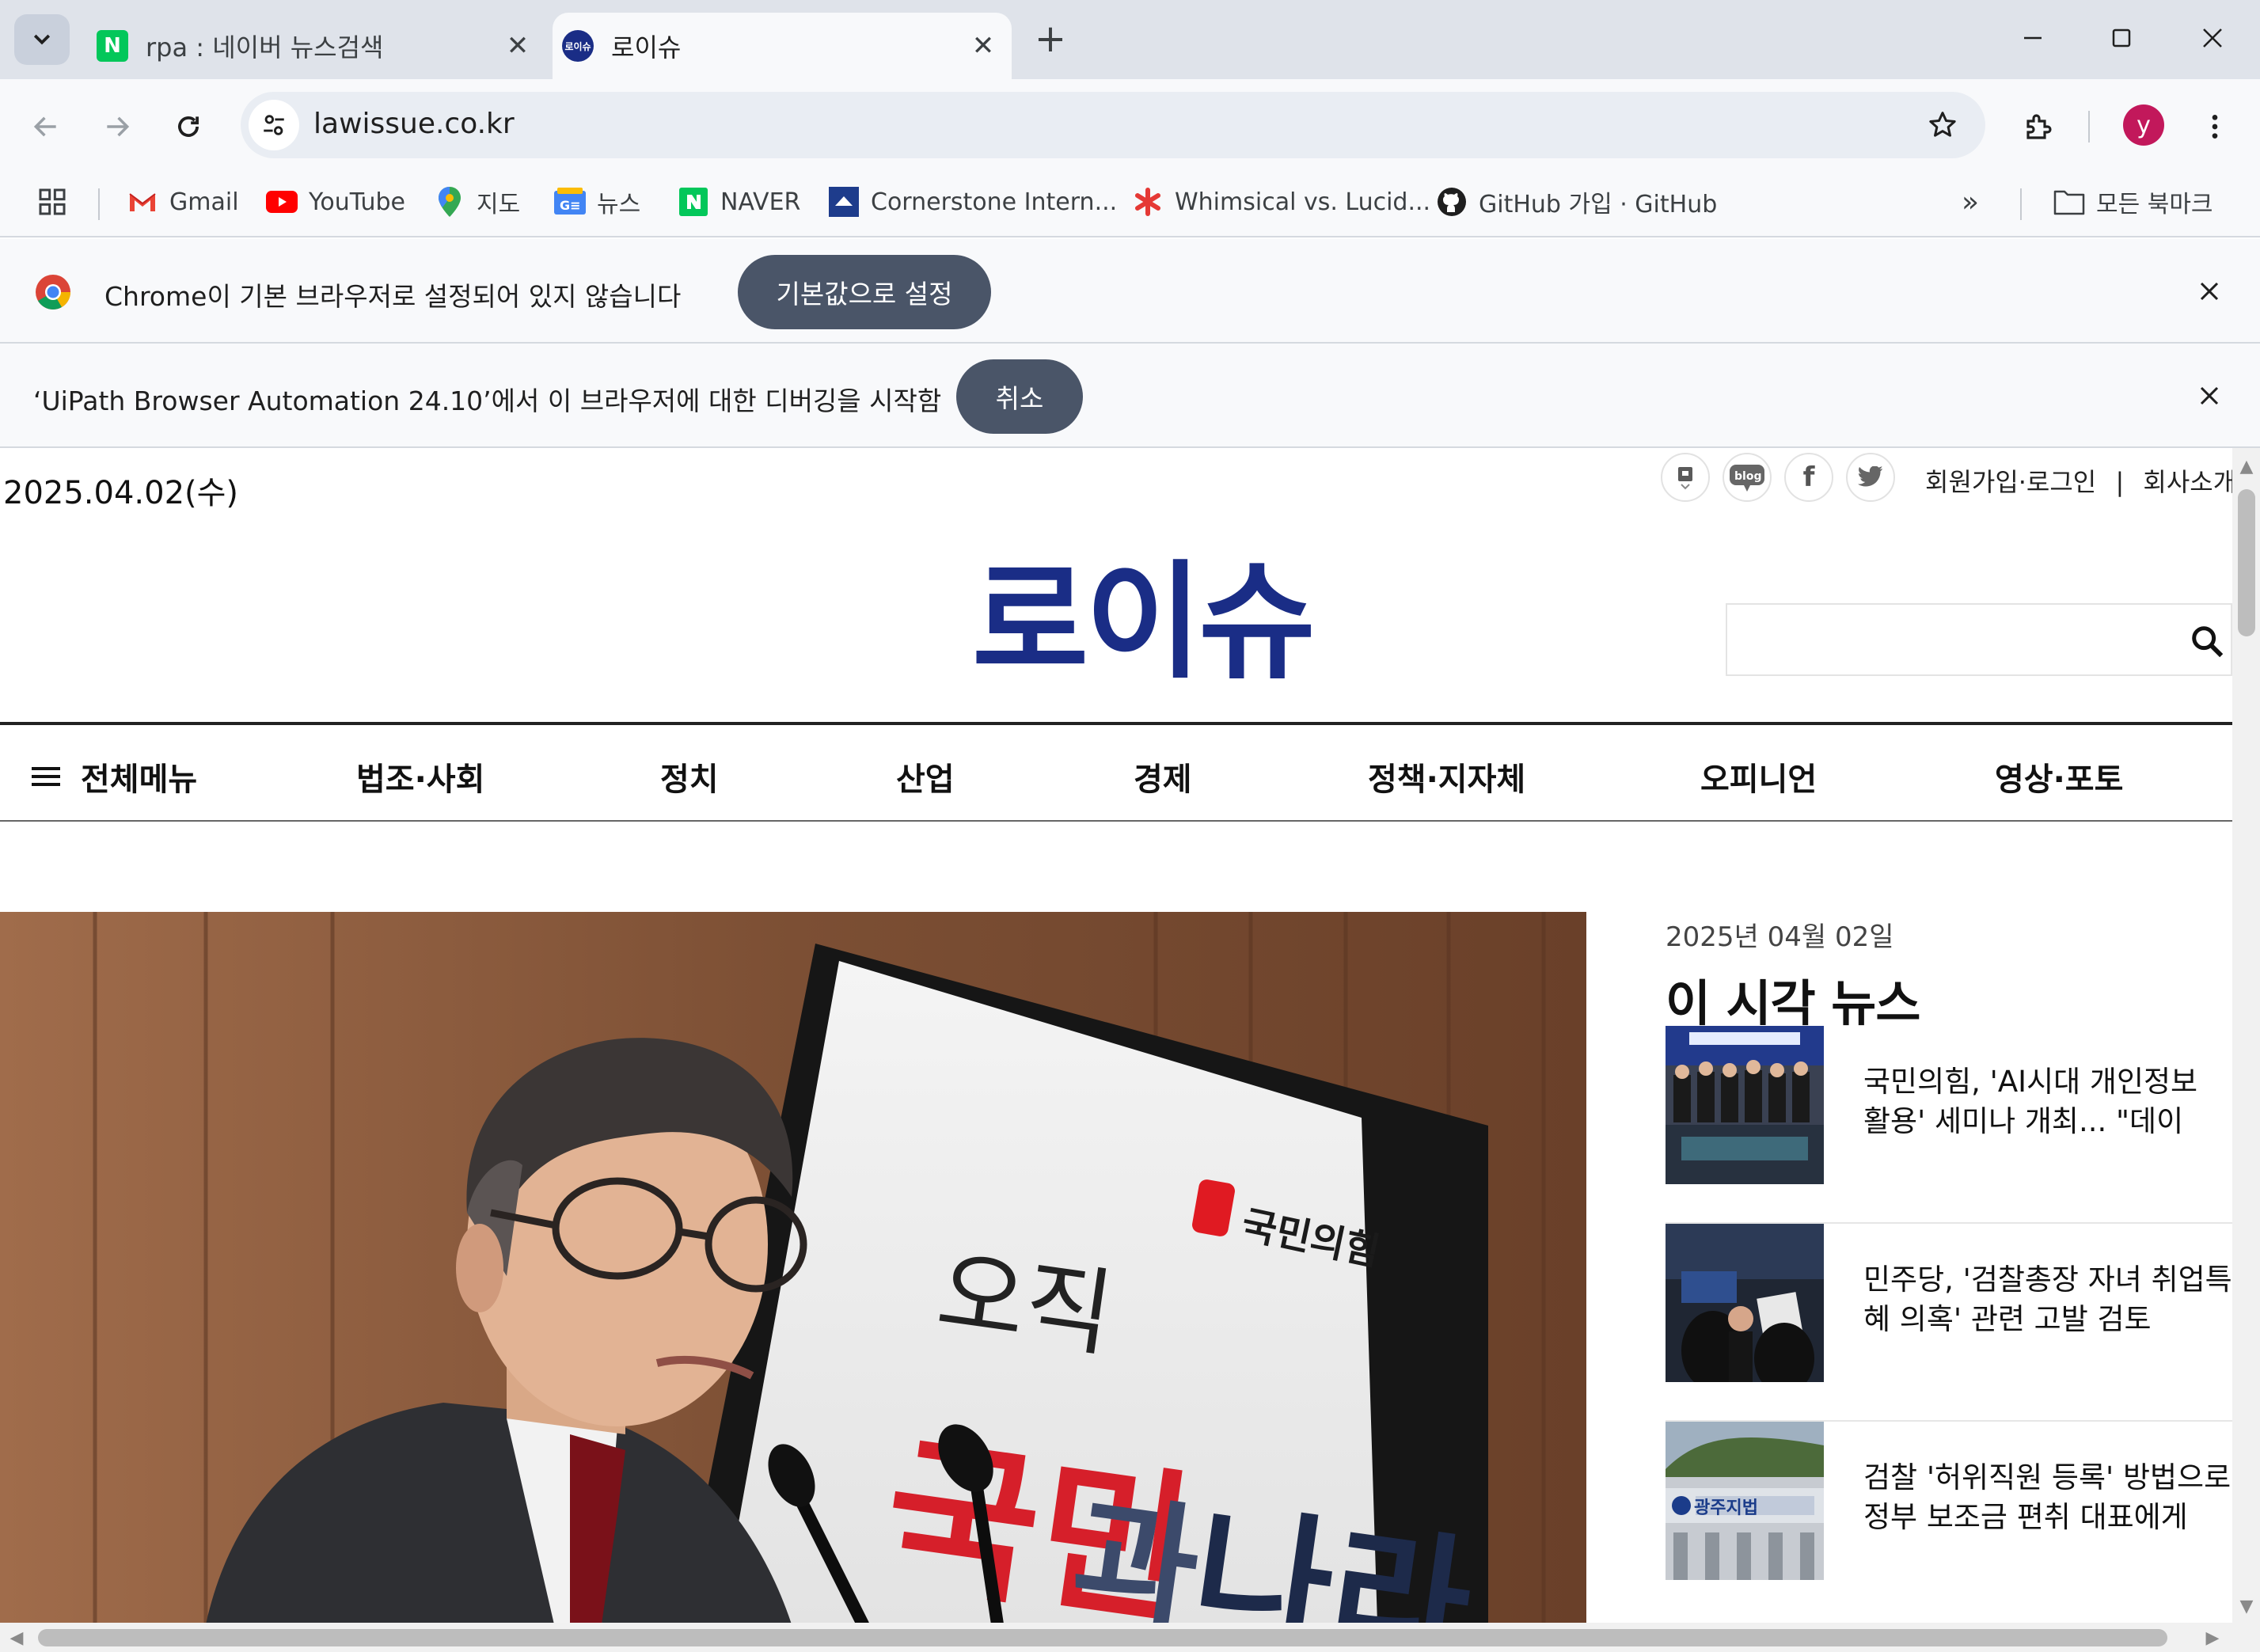 The width and height of the screenshot is (2260, 1652). I want to click on bookmark-news: G≡ 뉴스, so click(597, 202).